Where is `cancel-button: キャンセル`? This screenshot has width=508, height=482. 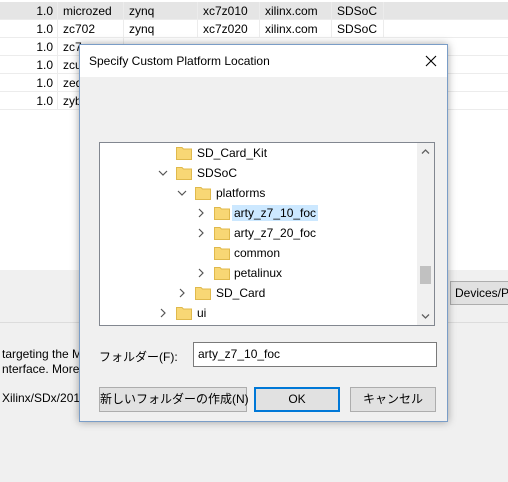 cancel-button: キャンセル is located at coordinates (393, 399).